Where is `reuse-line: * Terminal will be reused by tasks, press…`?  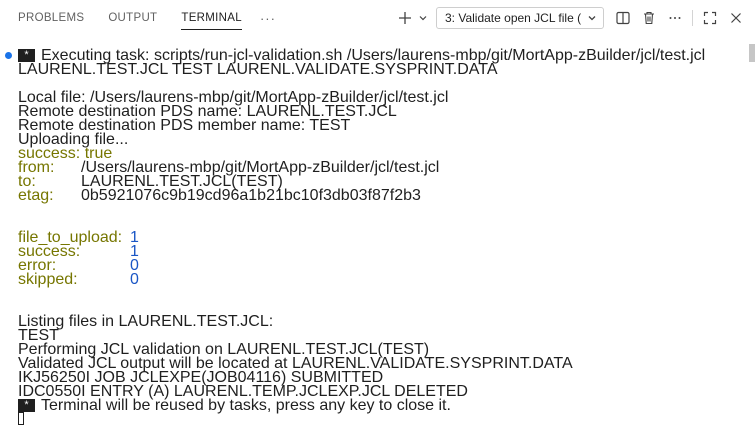 reuse-line: * Terminal will be reused by tasks, press… is located at coordinates (234, 405).